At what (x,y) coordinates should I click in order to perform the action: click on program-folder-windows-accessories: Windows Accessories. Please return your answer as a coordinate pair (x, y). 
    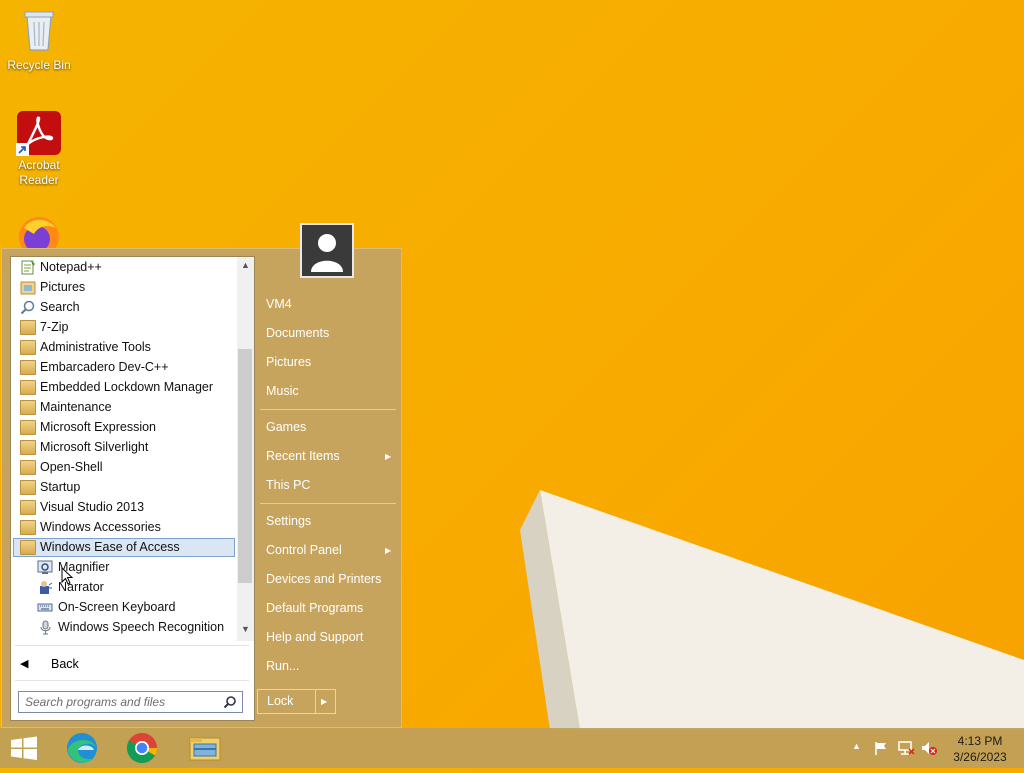
    Looking at the image, I should click on (124, 527).